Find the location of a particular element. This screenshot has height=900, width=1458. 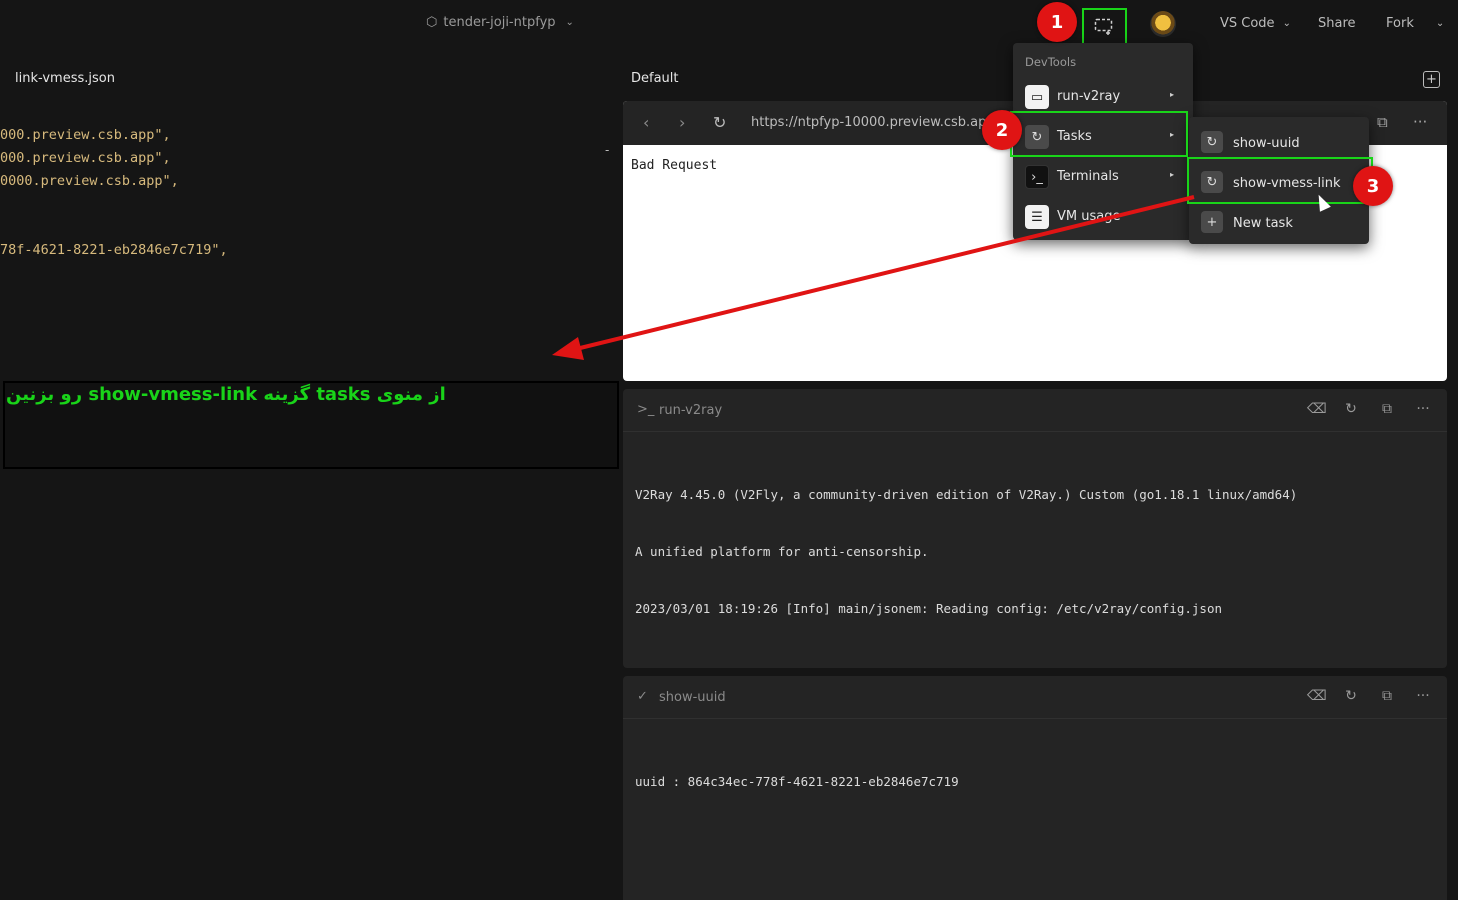

submenu-item-label: New task is located at coordinates (1263, 223).